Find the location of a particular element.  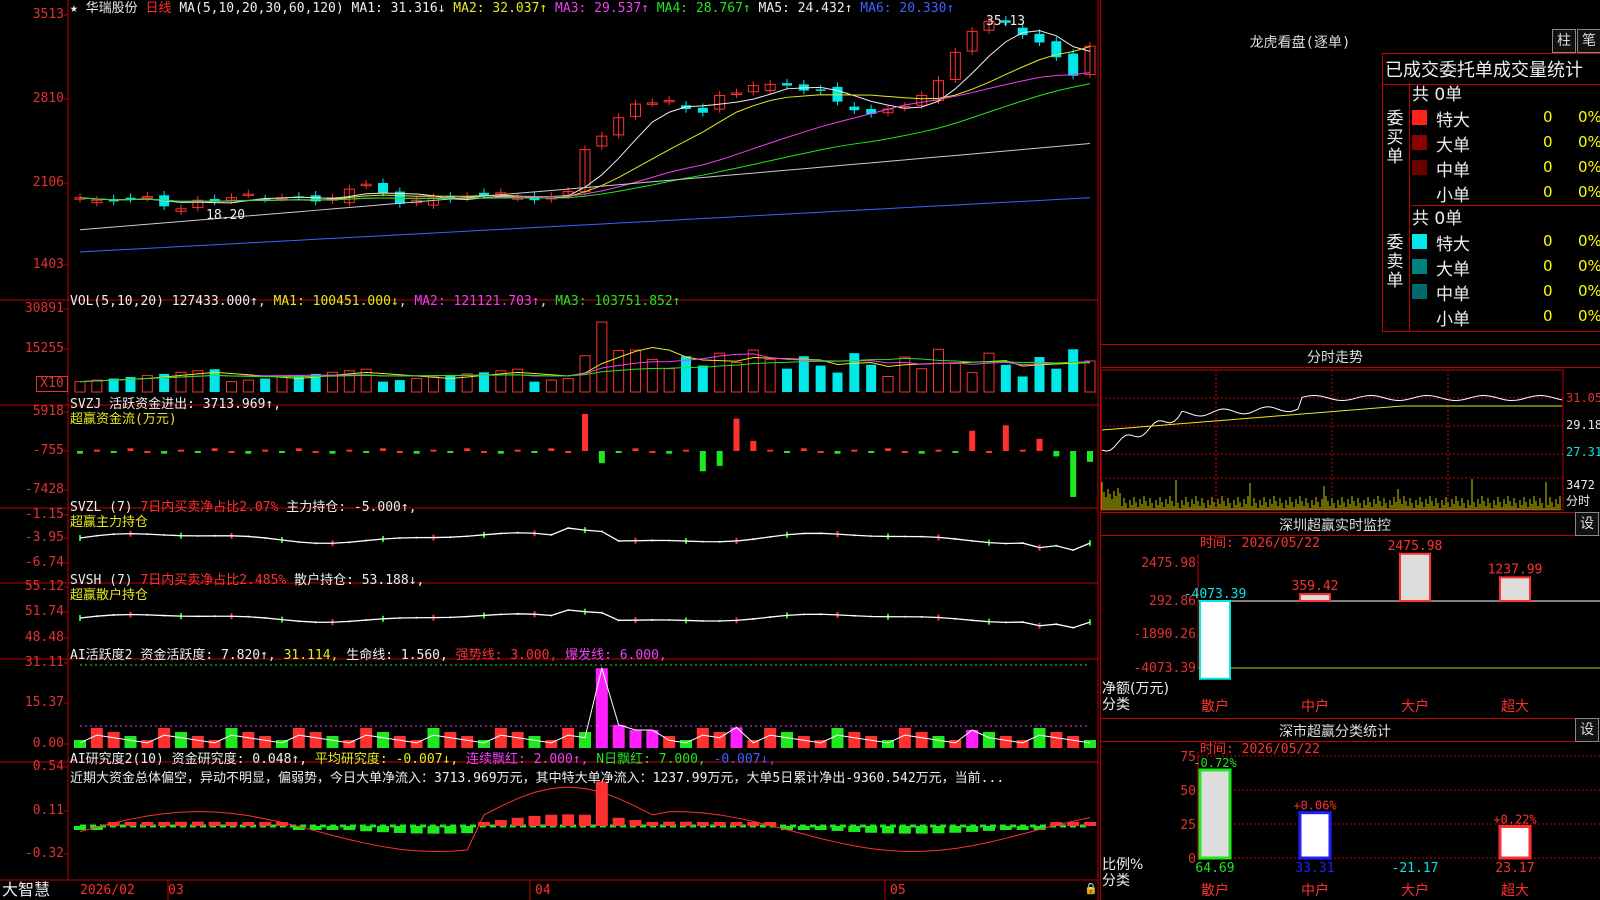

svzl-subtitle: 超赢主力持仓 is located at coordinates (109, 522).